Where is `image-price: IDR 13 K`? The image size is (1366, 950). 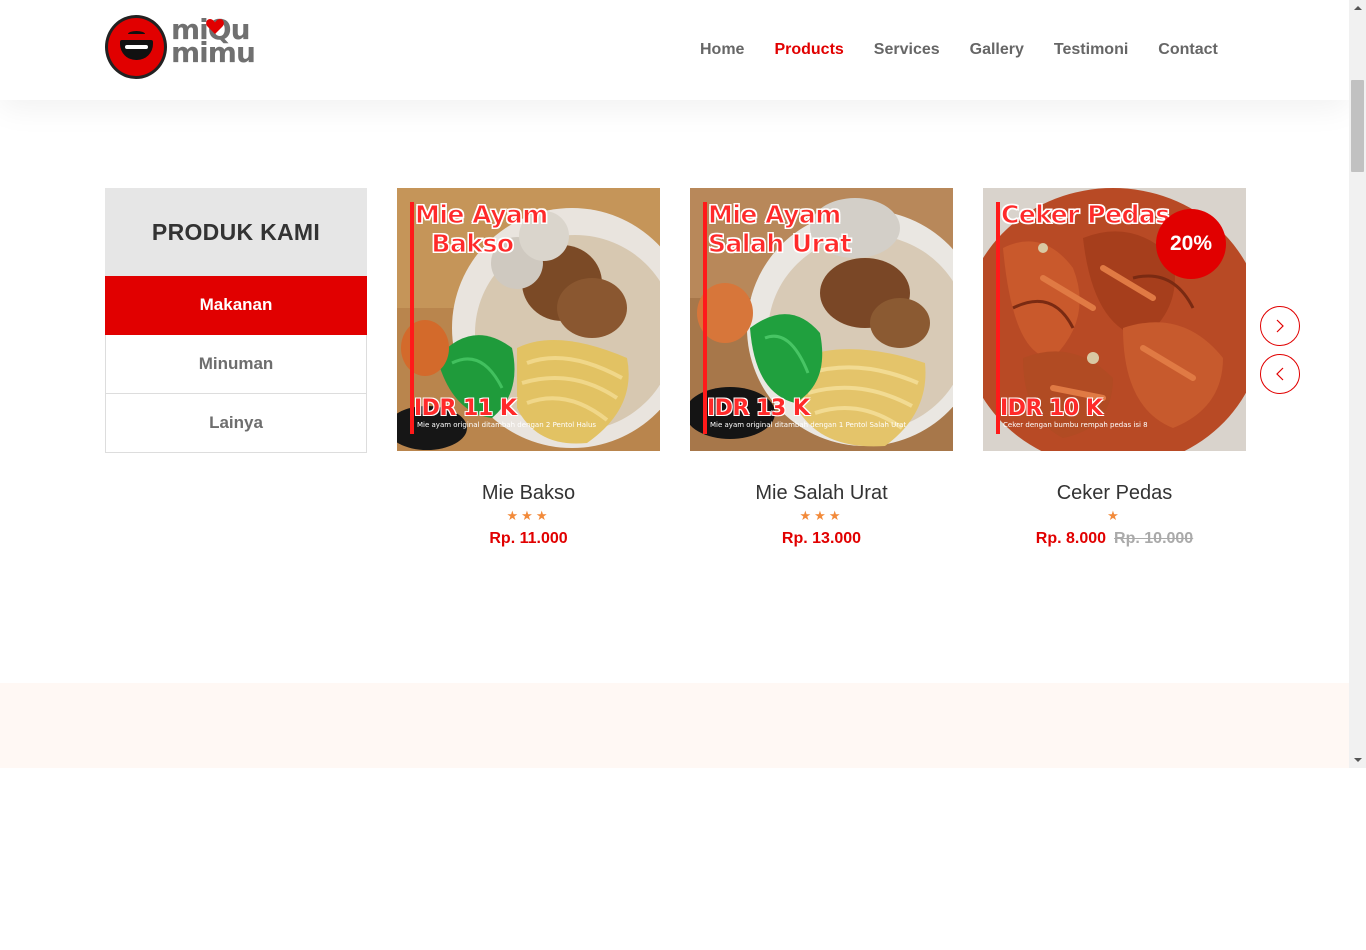
image-price: IDR 13 K is located at coordinates (758, 408).